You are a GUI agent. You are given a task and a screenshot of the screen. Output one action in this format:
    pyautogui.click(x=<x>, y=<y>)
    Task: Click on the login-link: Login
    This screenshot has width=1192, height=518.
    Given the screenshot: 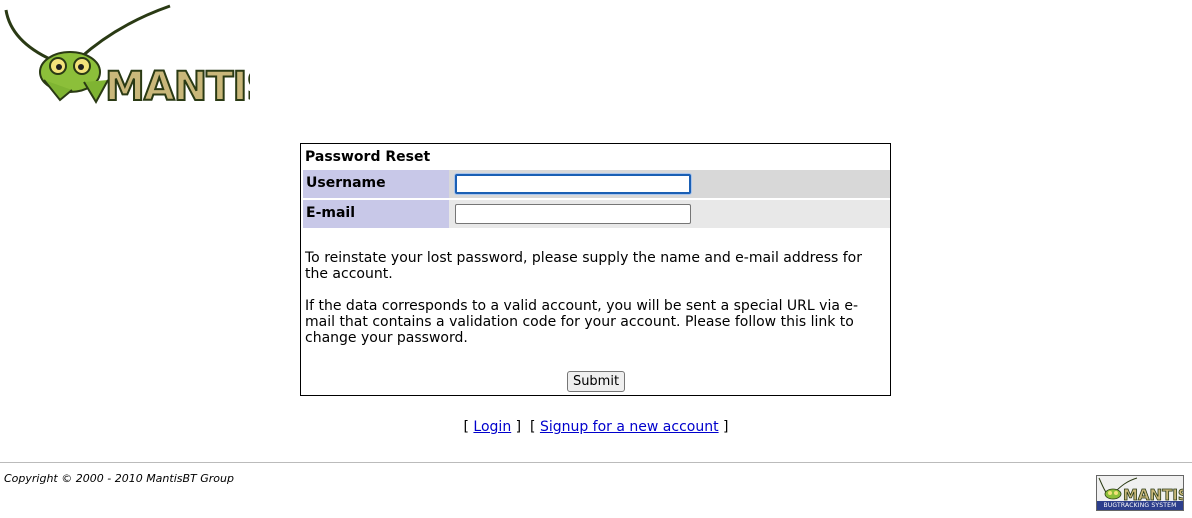 What is the action you would take?
    pyautogui.click(x=492, y=427)
    